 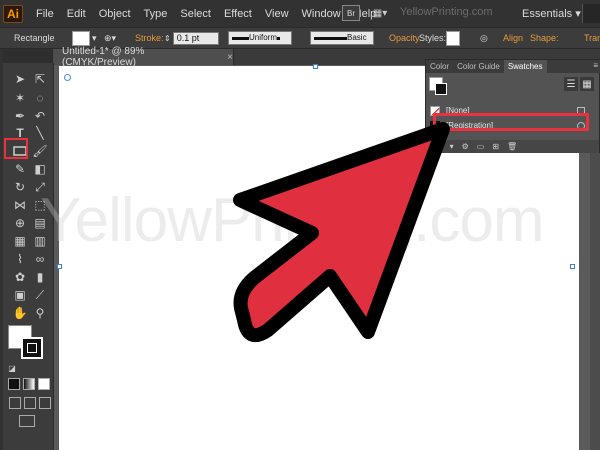 What do you see at coordinates (478, 66) in the screenshot?
I see `tab-color-guide: Color Guide` at bounding box center [478, 66].